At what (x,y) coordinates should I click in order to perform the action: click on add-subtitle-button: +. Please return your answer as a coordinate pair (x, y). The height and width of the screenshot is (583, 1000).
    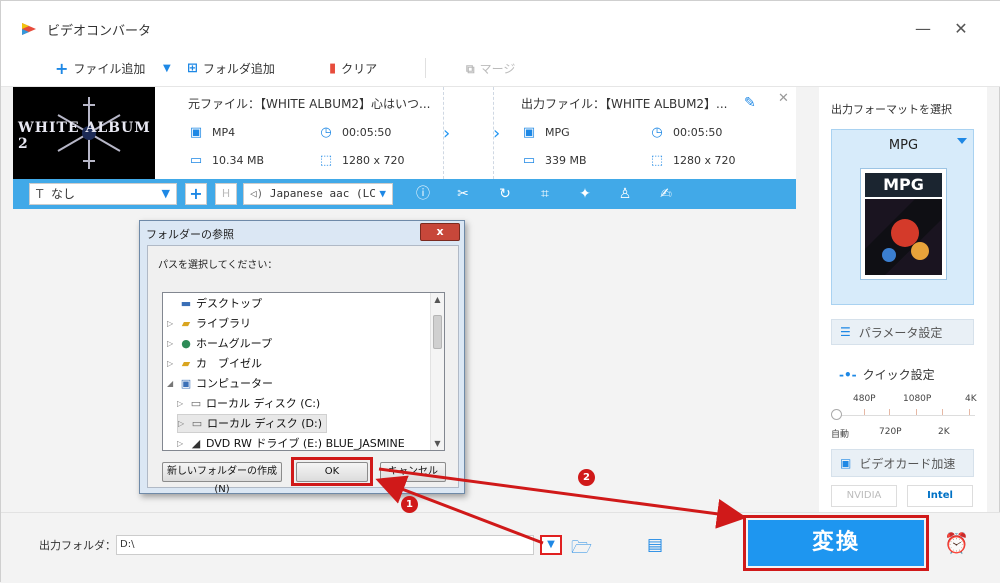
    Looking at the image, I should click on (196, 194).